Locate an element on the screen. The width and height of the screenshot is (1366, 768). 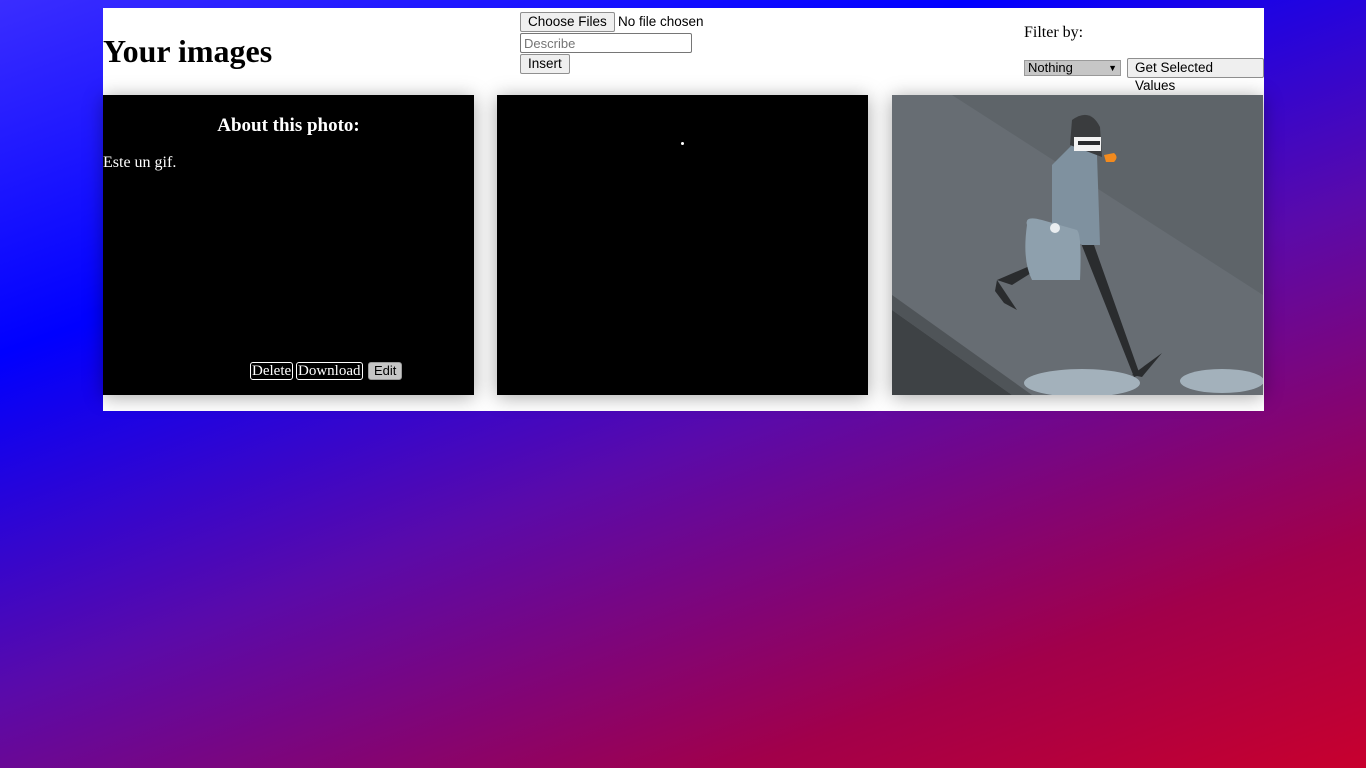
page-title: Your images is located at coordinates (188, 51).